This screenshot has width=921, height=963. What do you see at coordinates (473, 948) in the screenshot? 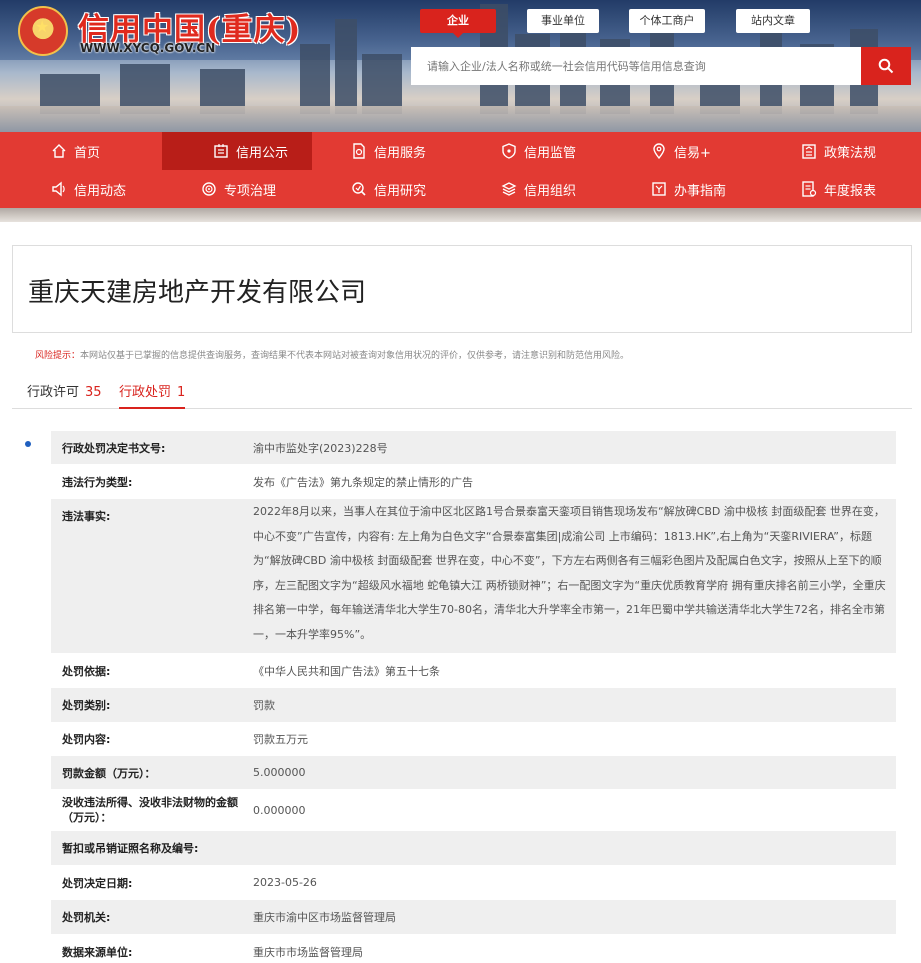
I see `table-row: 数据来源单位: 重庆市市场监督管理局` at bounding box center [473, 948].